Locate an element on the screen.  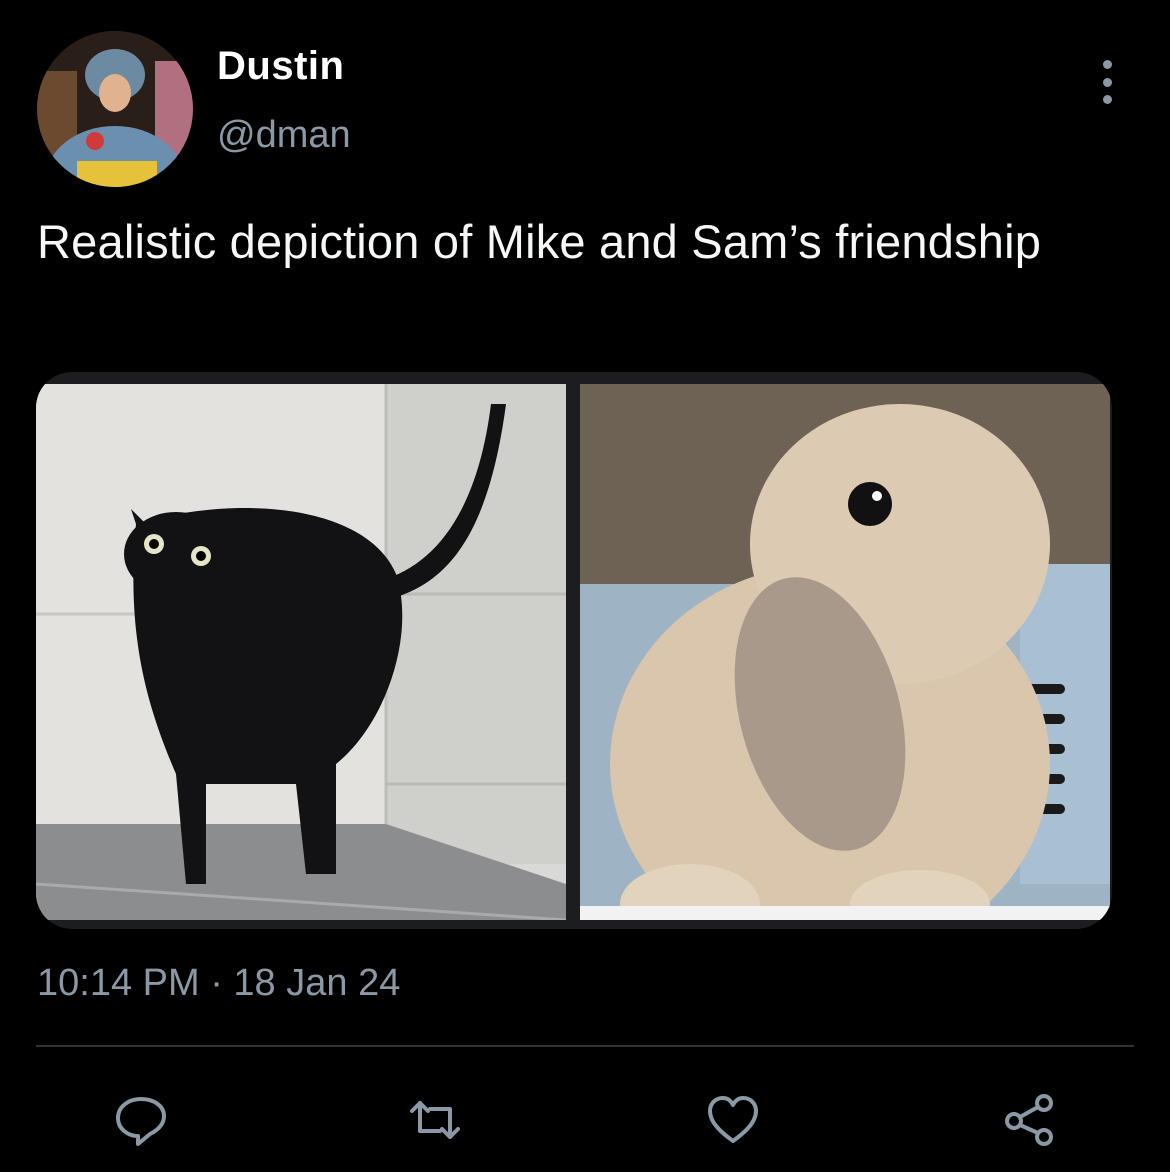
reply-icon is located at coordinates (141, 1121).